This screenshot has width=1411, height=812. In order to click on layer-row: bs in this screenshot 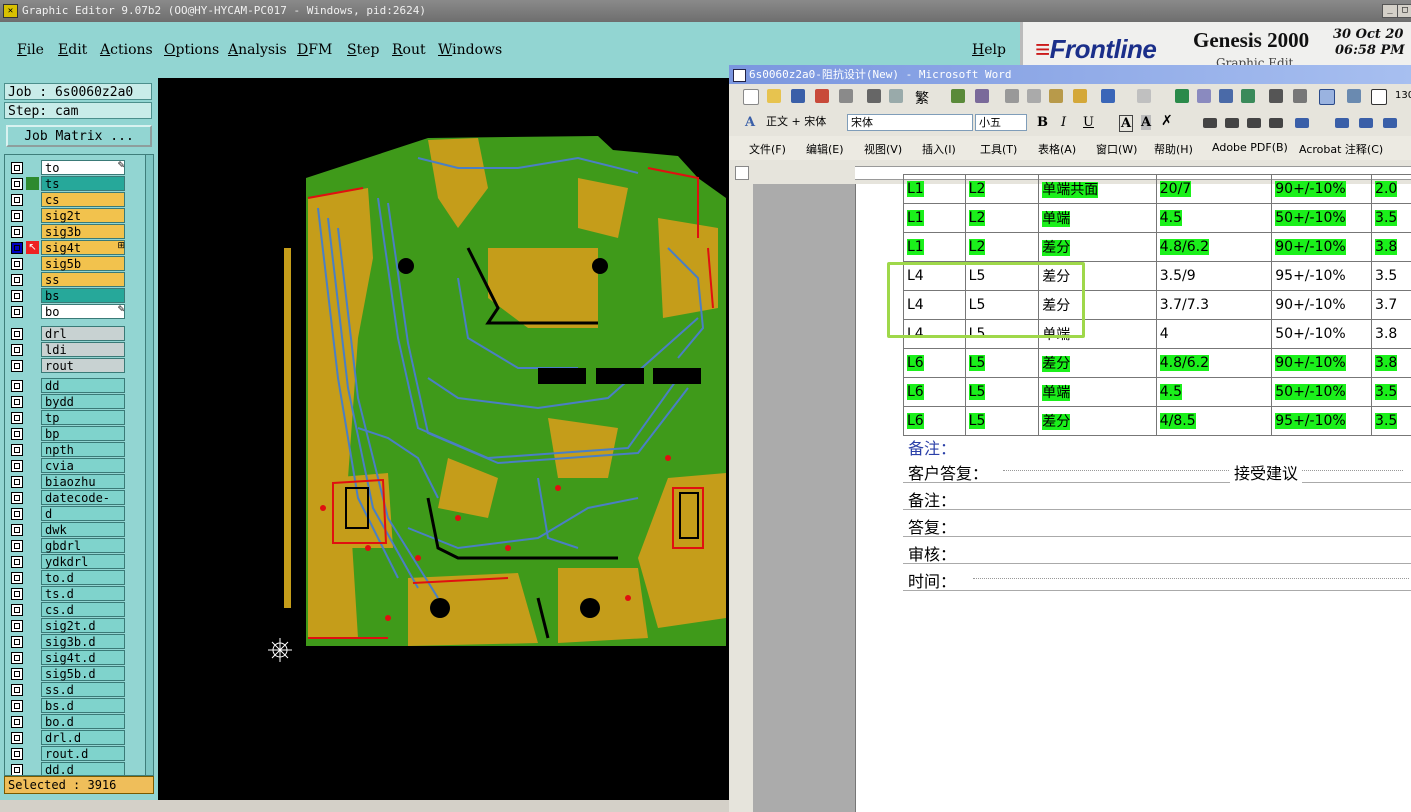, I will do `click(66, 296)`.